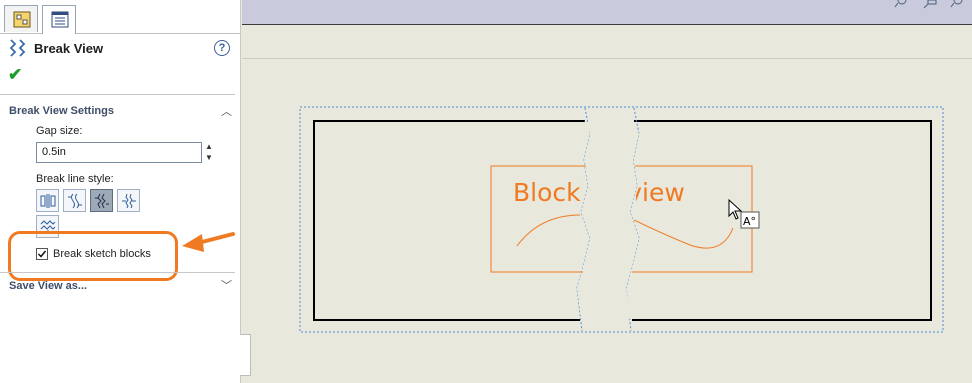  What do you see at coordinates (215, 238) in the screenshot?
I see `callout-arrow` at bounding box center [215, 238].